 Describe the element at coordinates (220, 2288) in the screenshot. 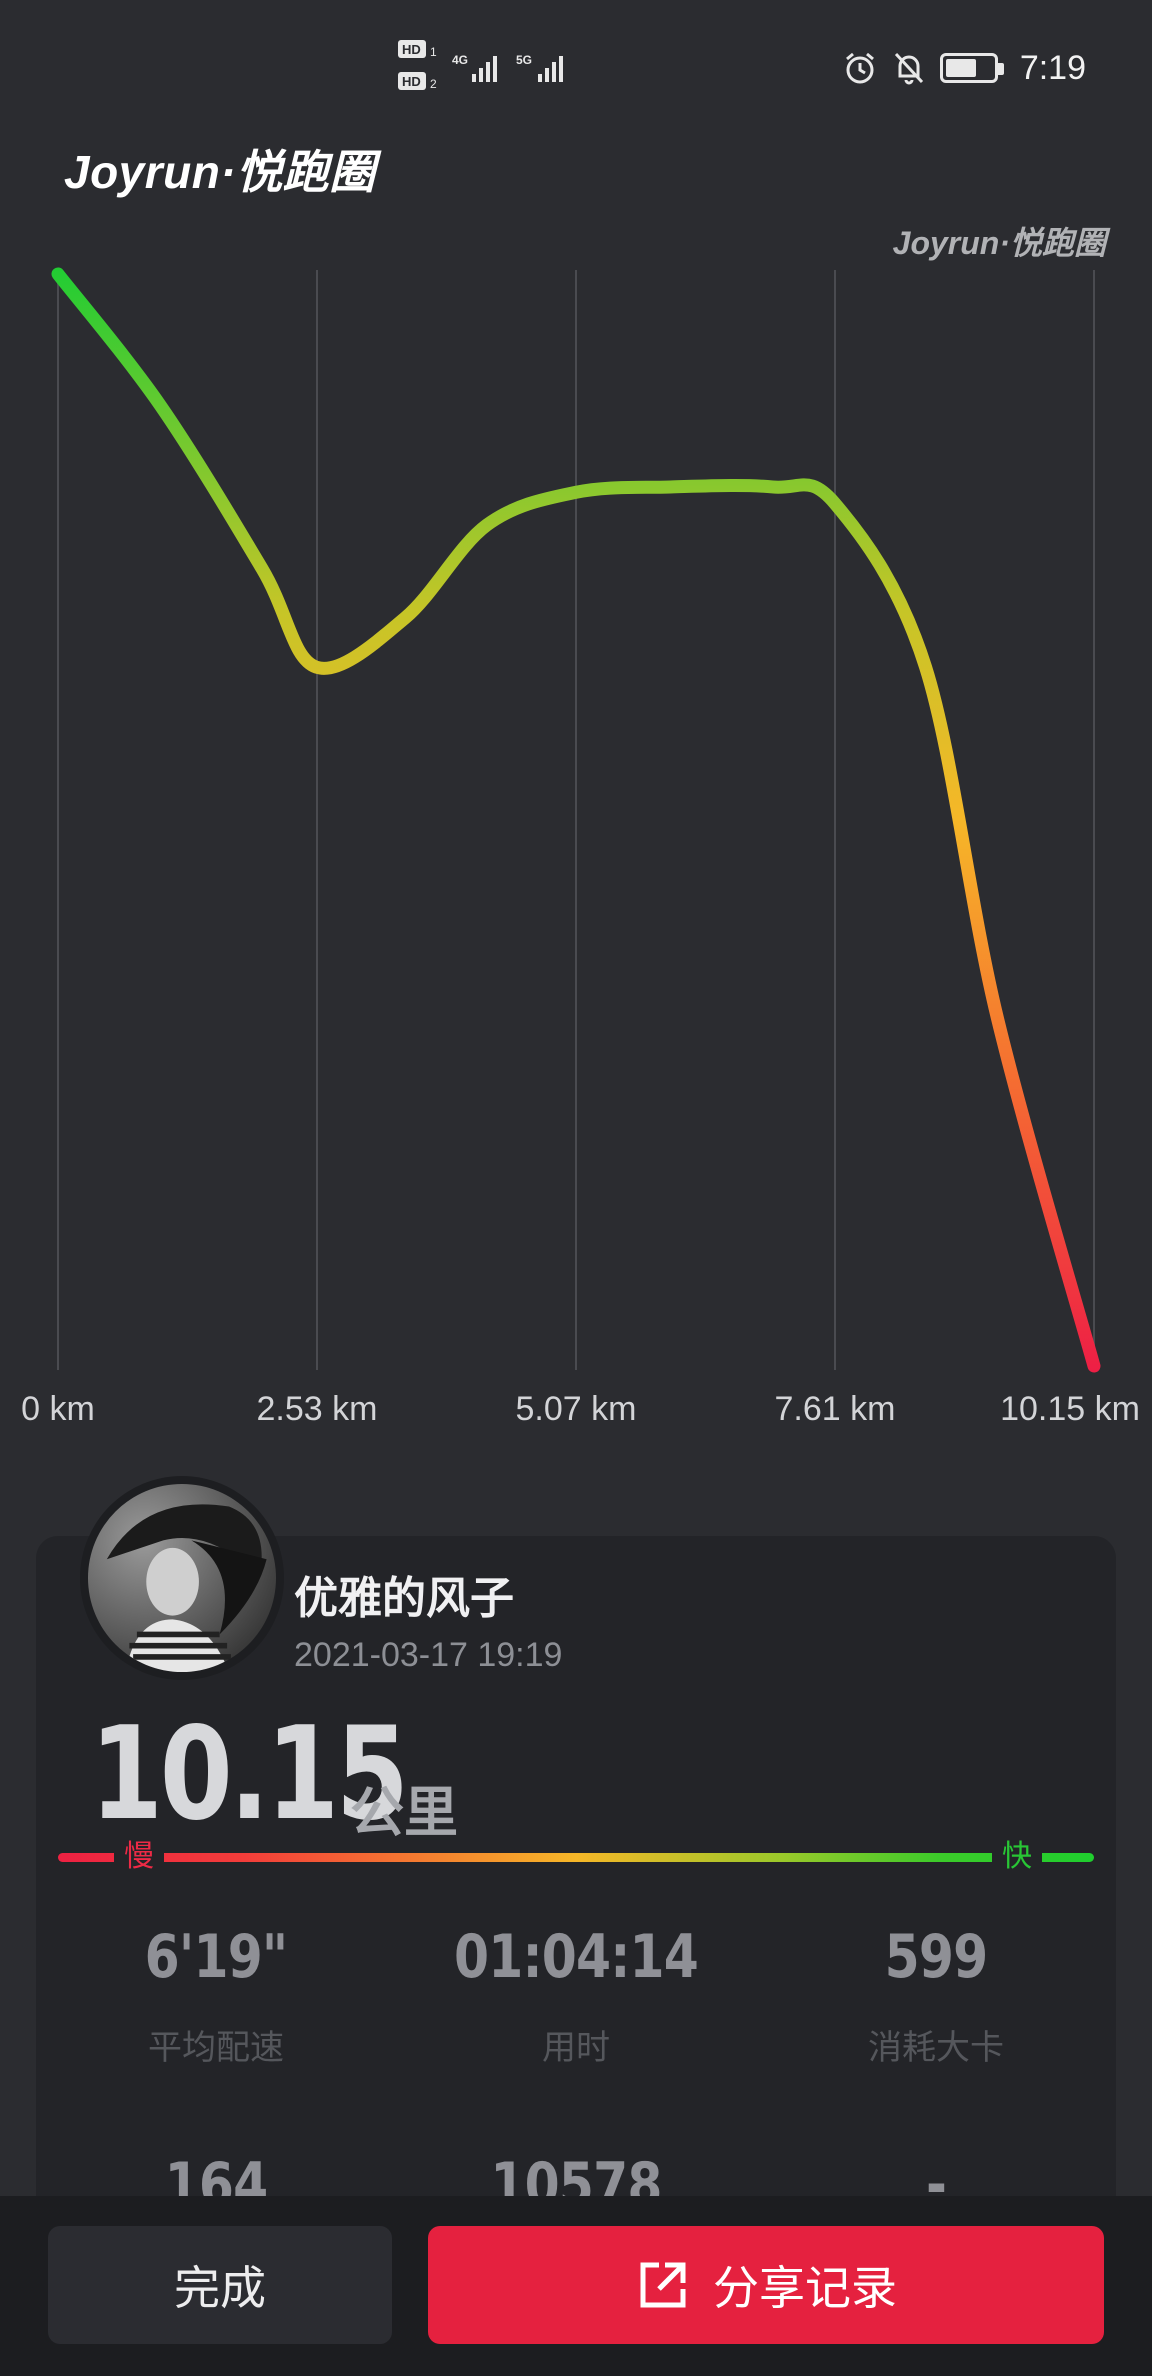

I see `done-button-label: 完成` at that location.